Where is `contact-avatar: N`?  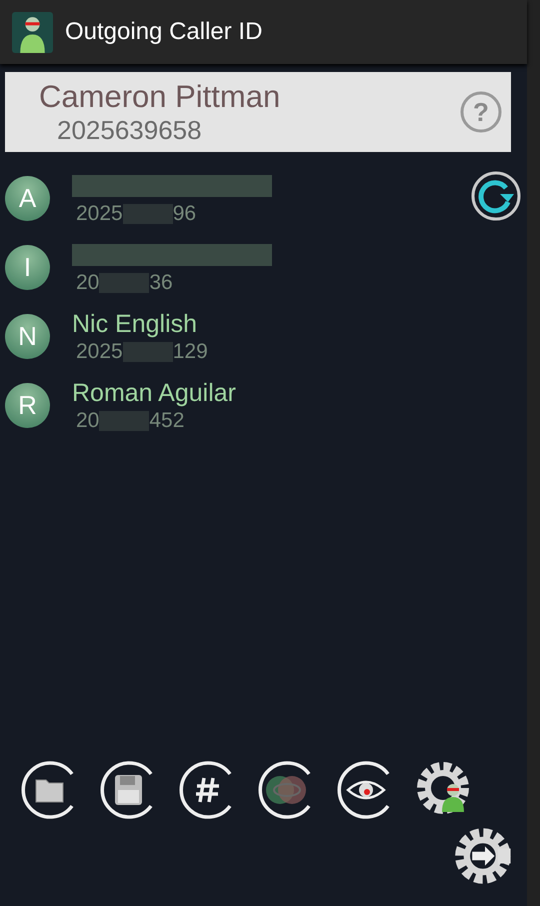 contact-avatar: N is located at coordinates (27, 336).